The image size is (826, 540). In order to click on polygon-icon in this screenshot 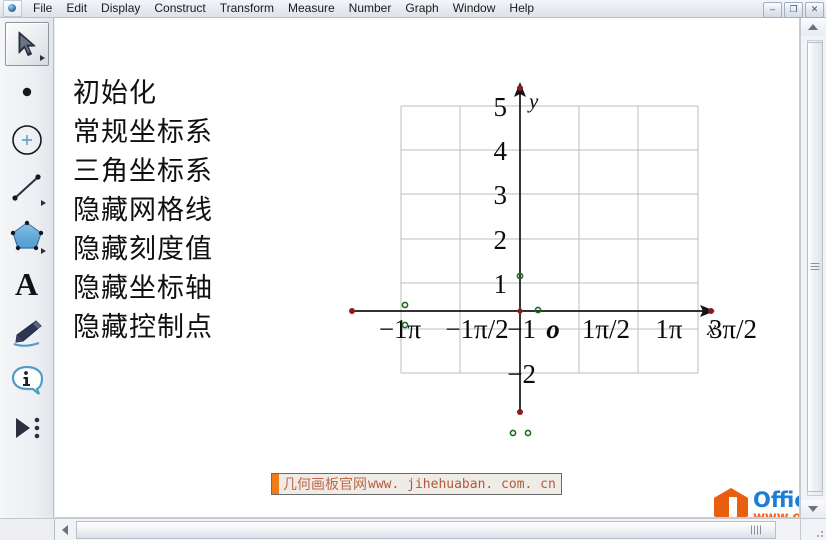, I will do `click(26, 235)`.